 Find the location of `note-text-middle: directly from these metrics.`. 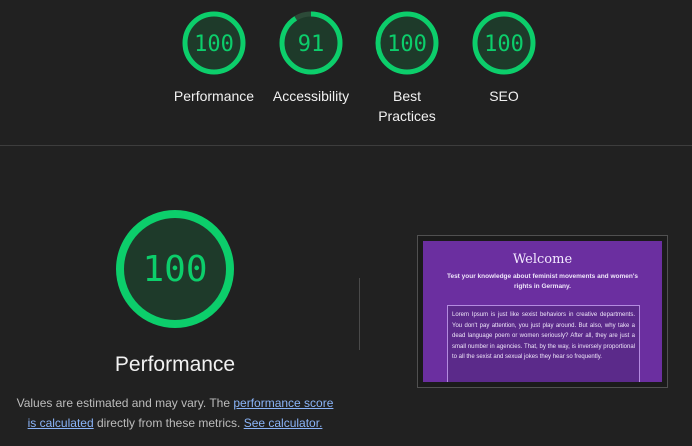

note-text-middle: directly from these metrics. is located at coordinates (168, 423).